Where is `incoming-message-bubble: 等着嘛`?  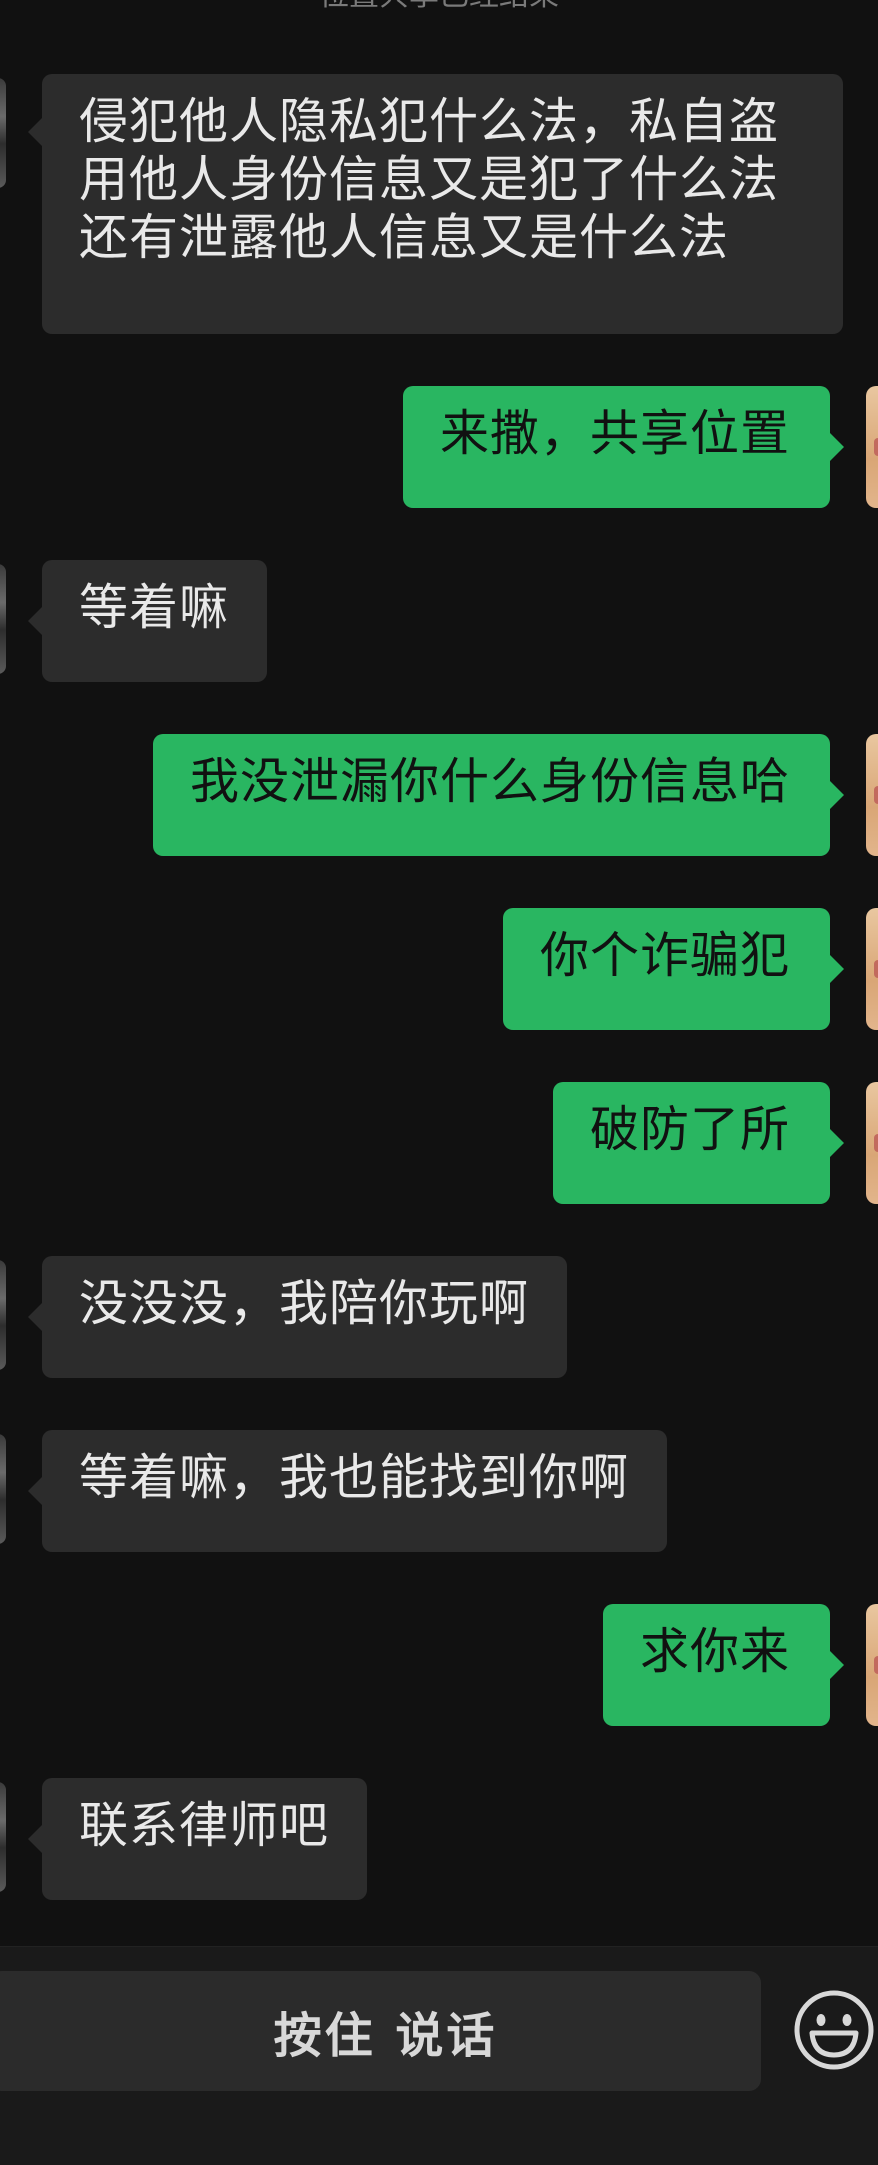
incoming-message-bubble: 等着嘛 is located at coordinates (147, 621).